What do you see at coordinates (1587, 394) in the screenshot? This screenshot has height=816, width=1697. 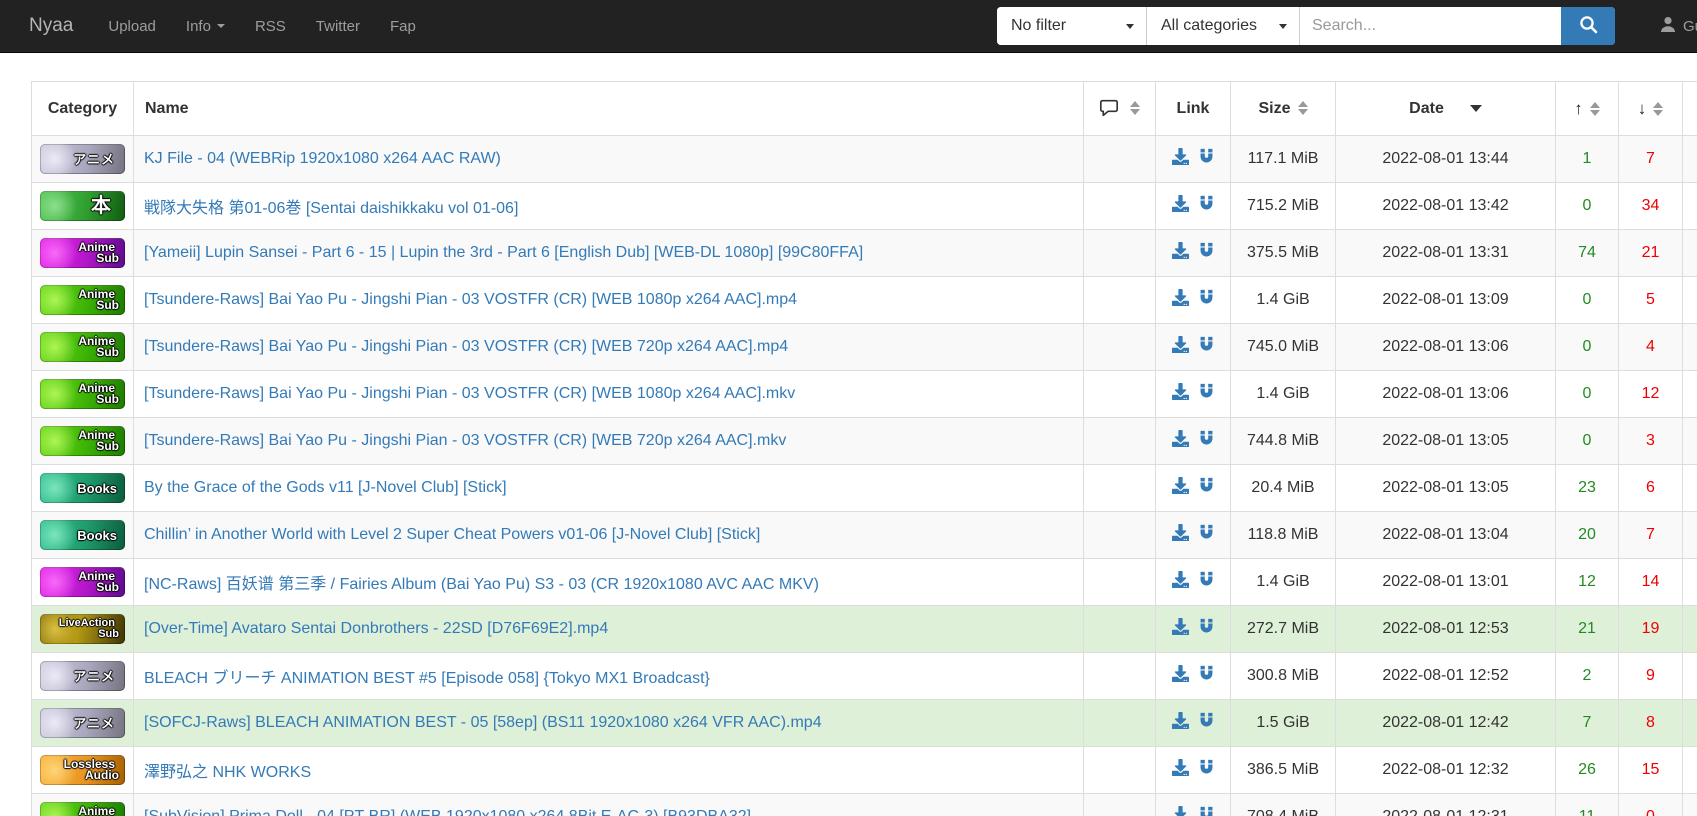 I see `seeders-cell: 0` at bounding box center [1587, 394].